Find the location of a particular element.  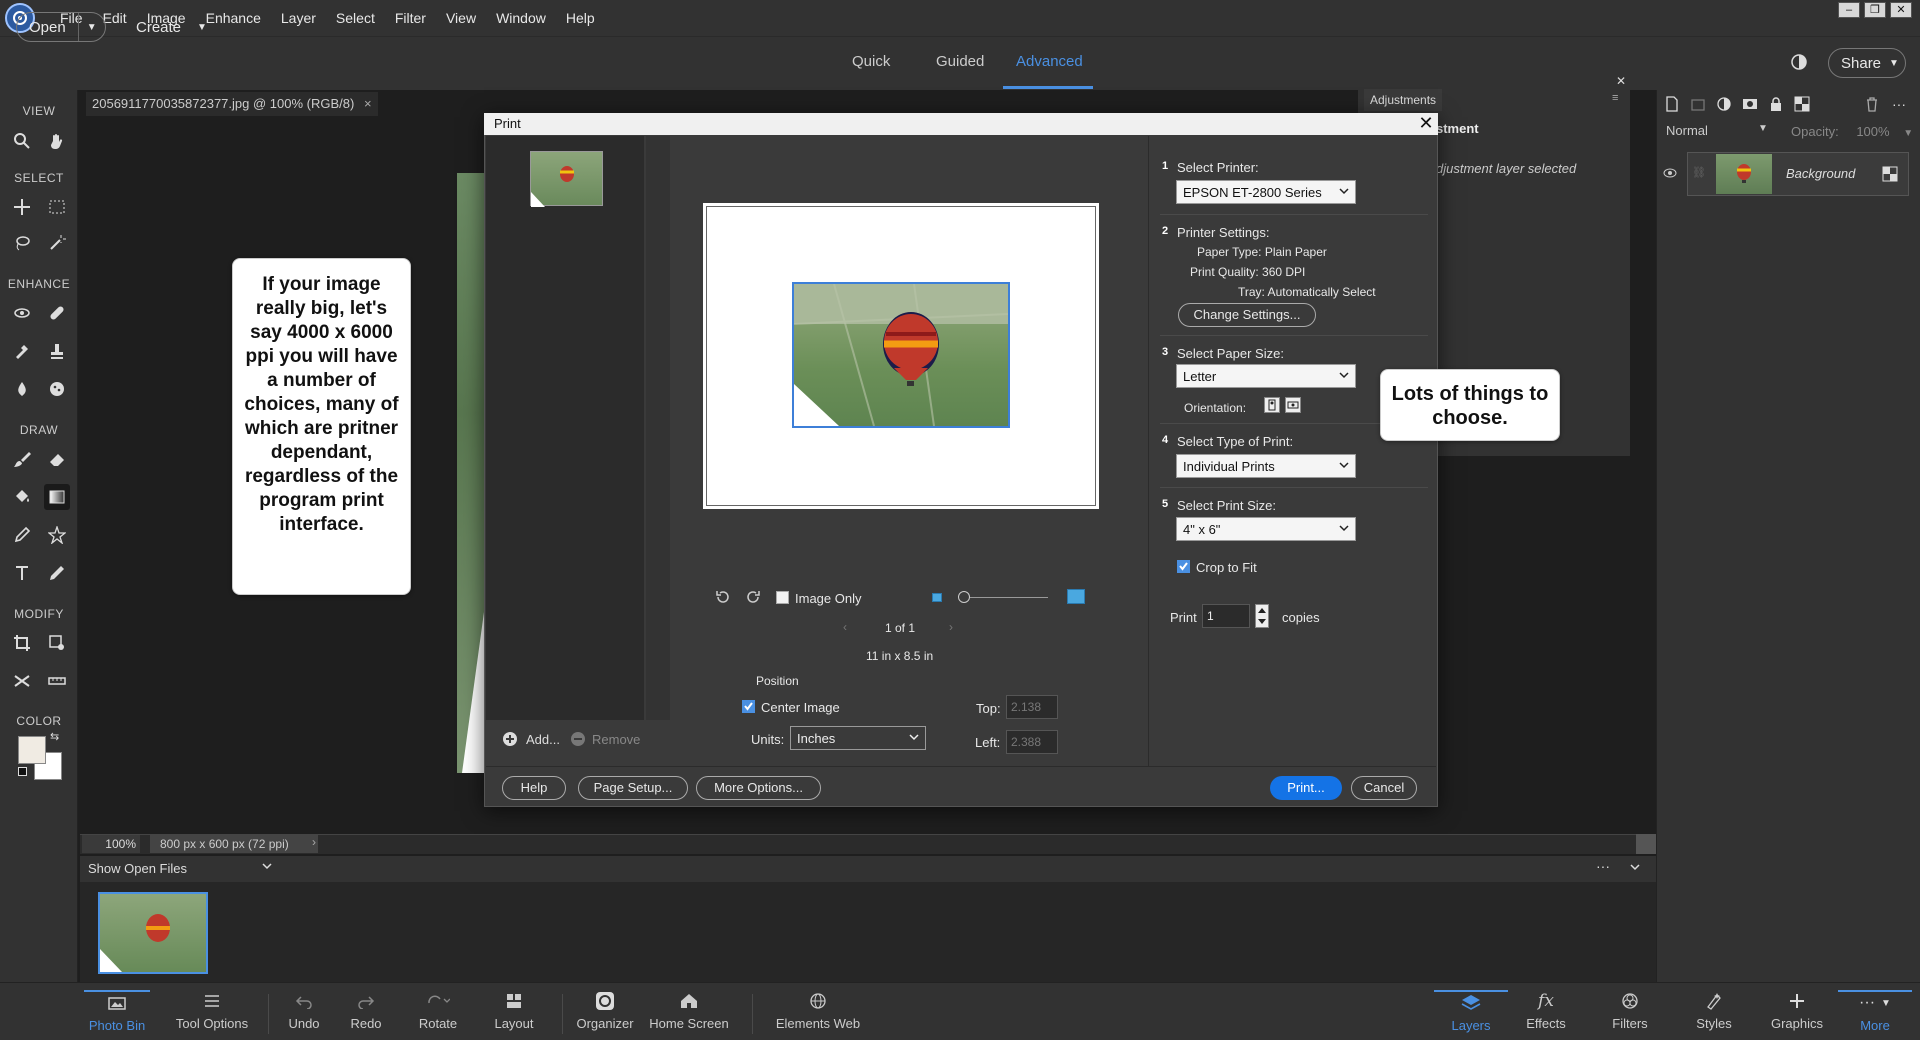

menu-select: Select is located at coordinates (355, 18).